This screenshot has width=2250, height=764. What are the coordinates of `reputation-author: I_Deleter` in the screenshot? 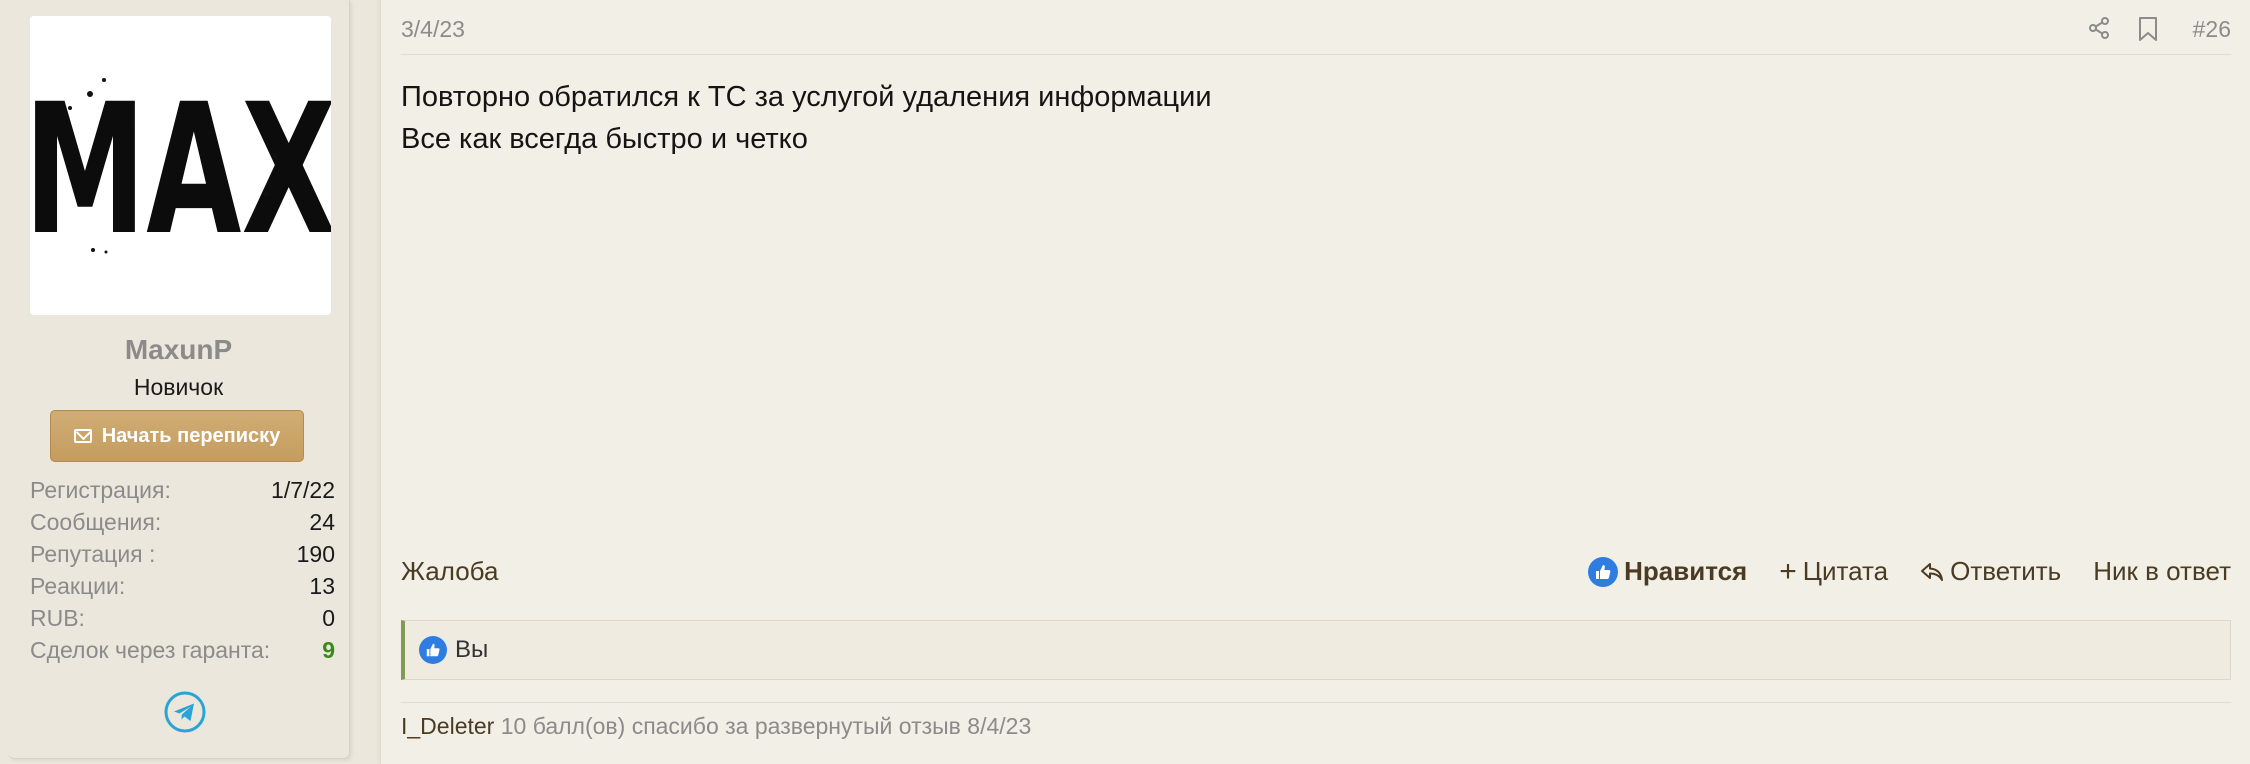 It's located at (447, 726).